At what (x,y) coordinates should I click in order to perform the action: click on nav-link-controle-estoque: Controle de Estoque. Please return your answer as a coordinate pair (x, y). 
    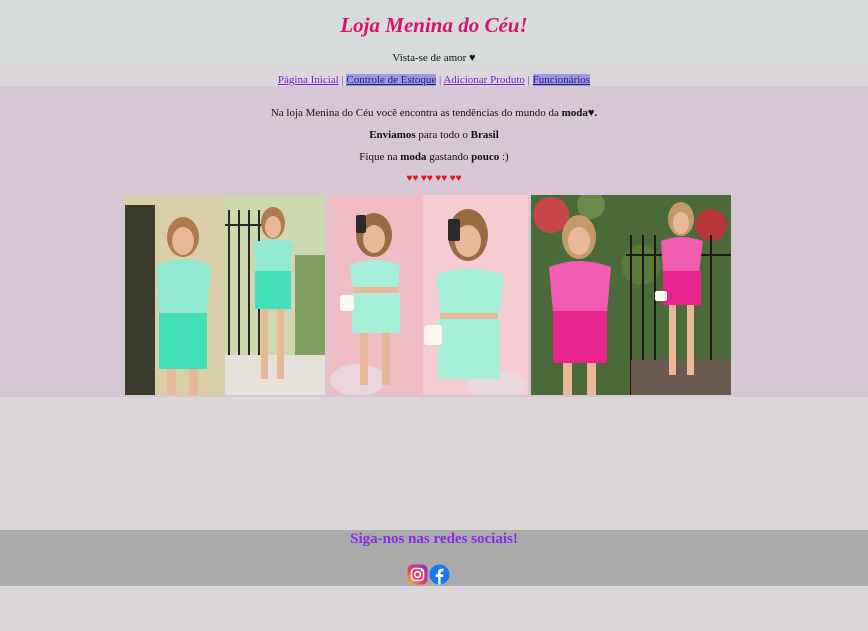
    Looking at the image, I should click on (391, 80).